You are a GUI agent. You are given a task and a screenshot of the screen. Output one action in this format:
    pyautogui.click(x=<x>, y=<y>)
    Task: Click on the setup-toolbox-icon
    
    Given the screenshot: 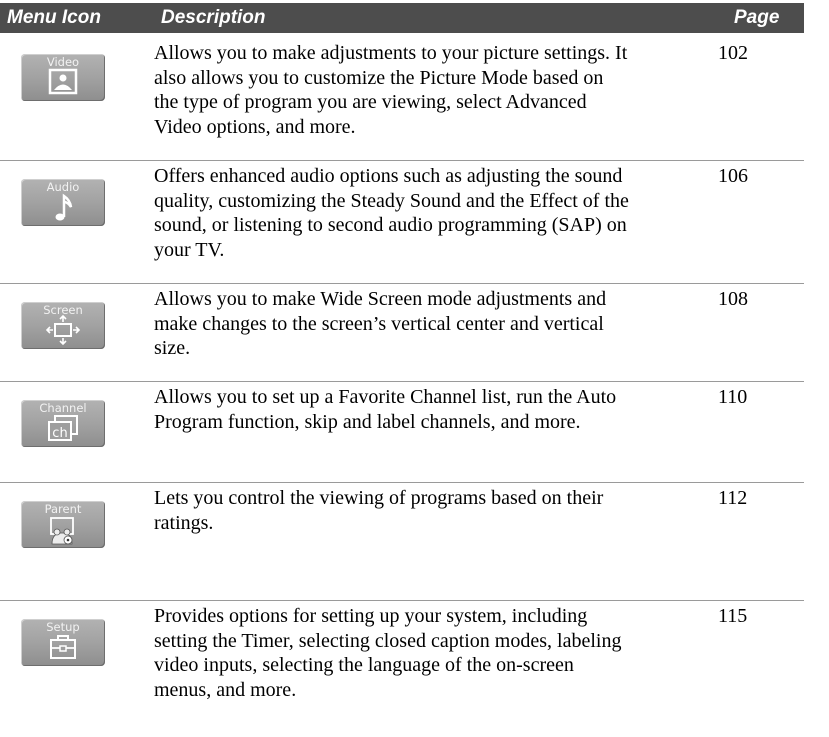 What is the action you would take?
    pyautogui.click(x=63, y=647)
    